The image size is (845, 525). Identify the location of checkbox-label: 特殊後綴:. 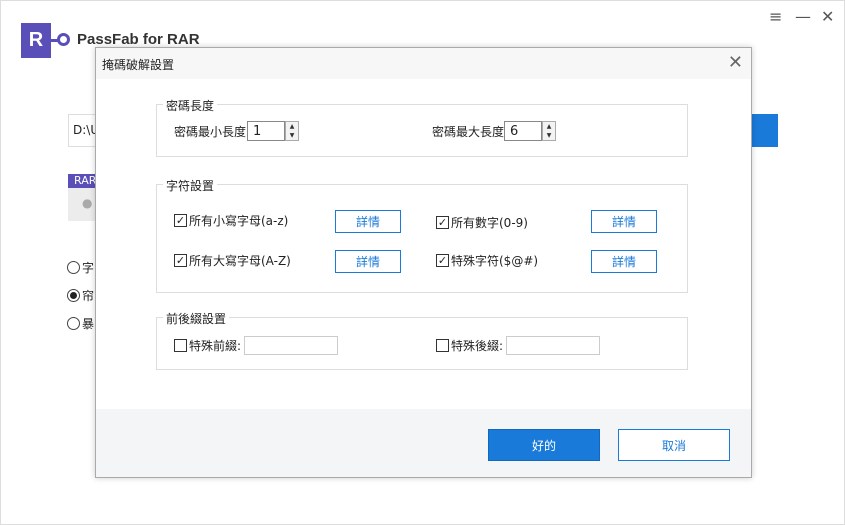
(477, 346).